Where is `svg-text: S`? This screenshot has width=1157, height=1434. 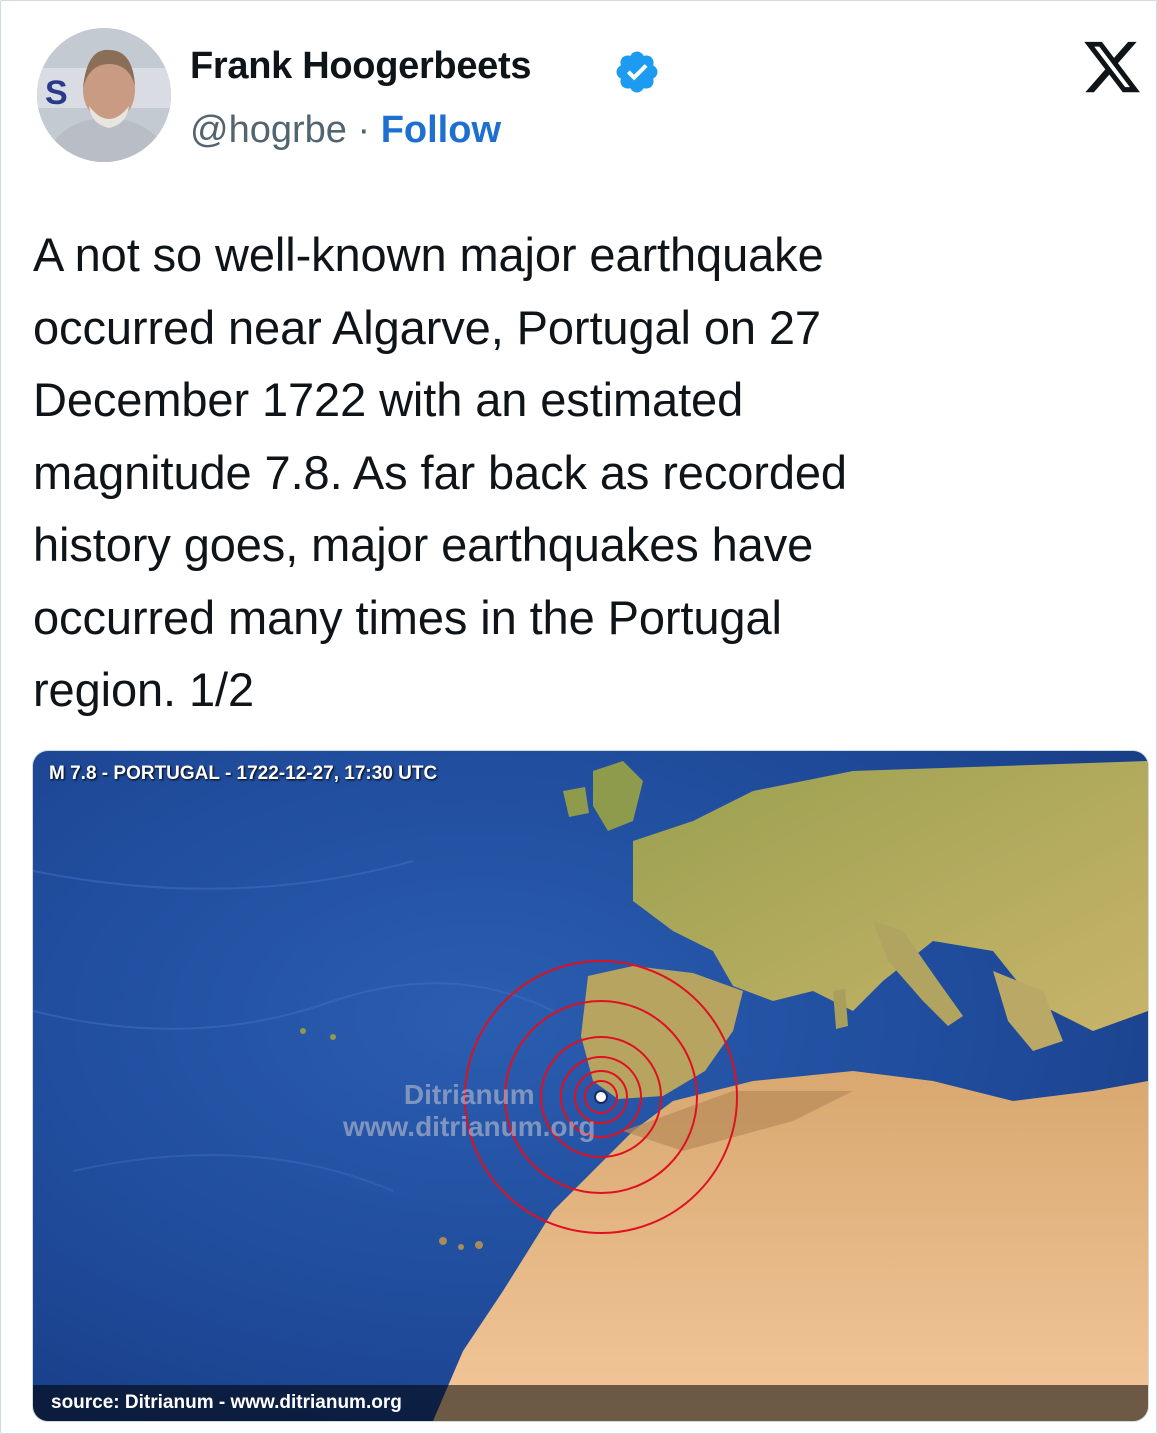 svg-text: S is located at coordinates (56, 93).